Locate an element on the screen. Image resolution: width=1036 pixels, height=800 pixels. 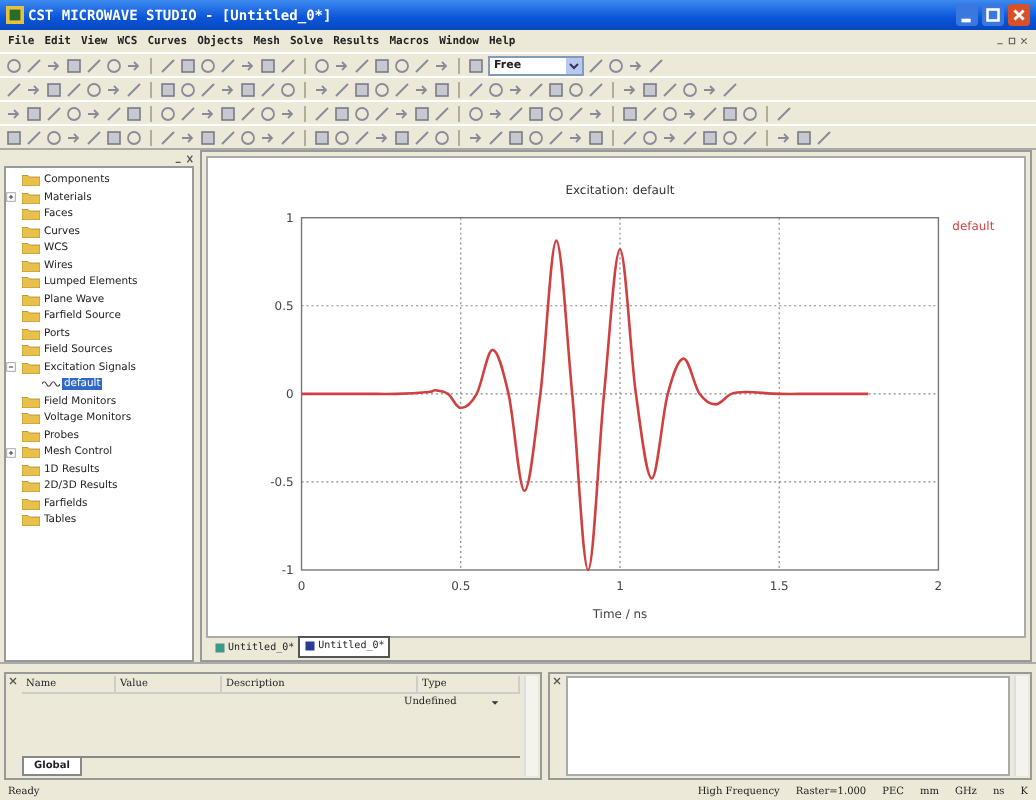
close-icon is located at coordinates (1019, 15).